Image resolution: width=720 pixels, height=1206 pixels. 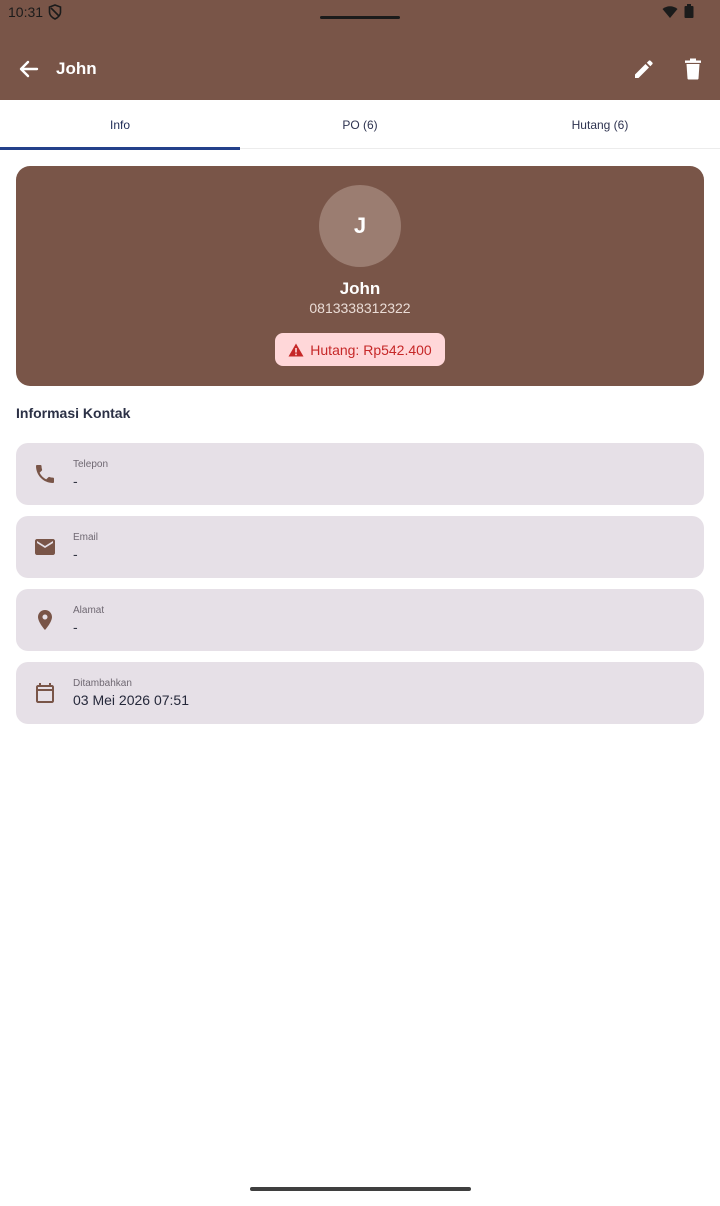 I want to click on info-value-email: -, so click(x=75, y=554).